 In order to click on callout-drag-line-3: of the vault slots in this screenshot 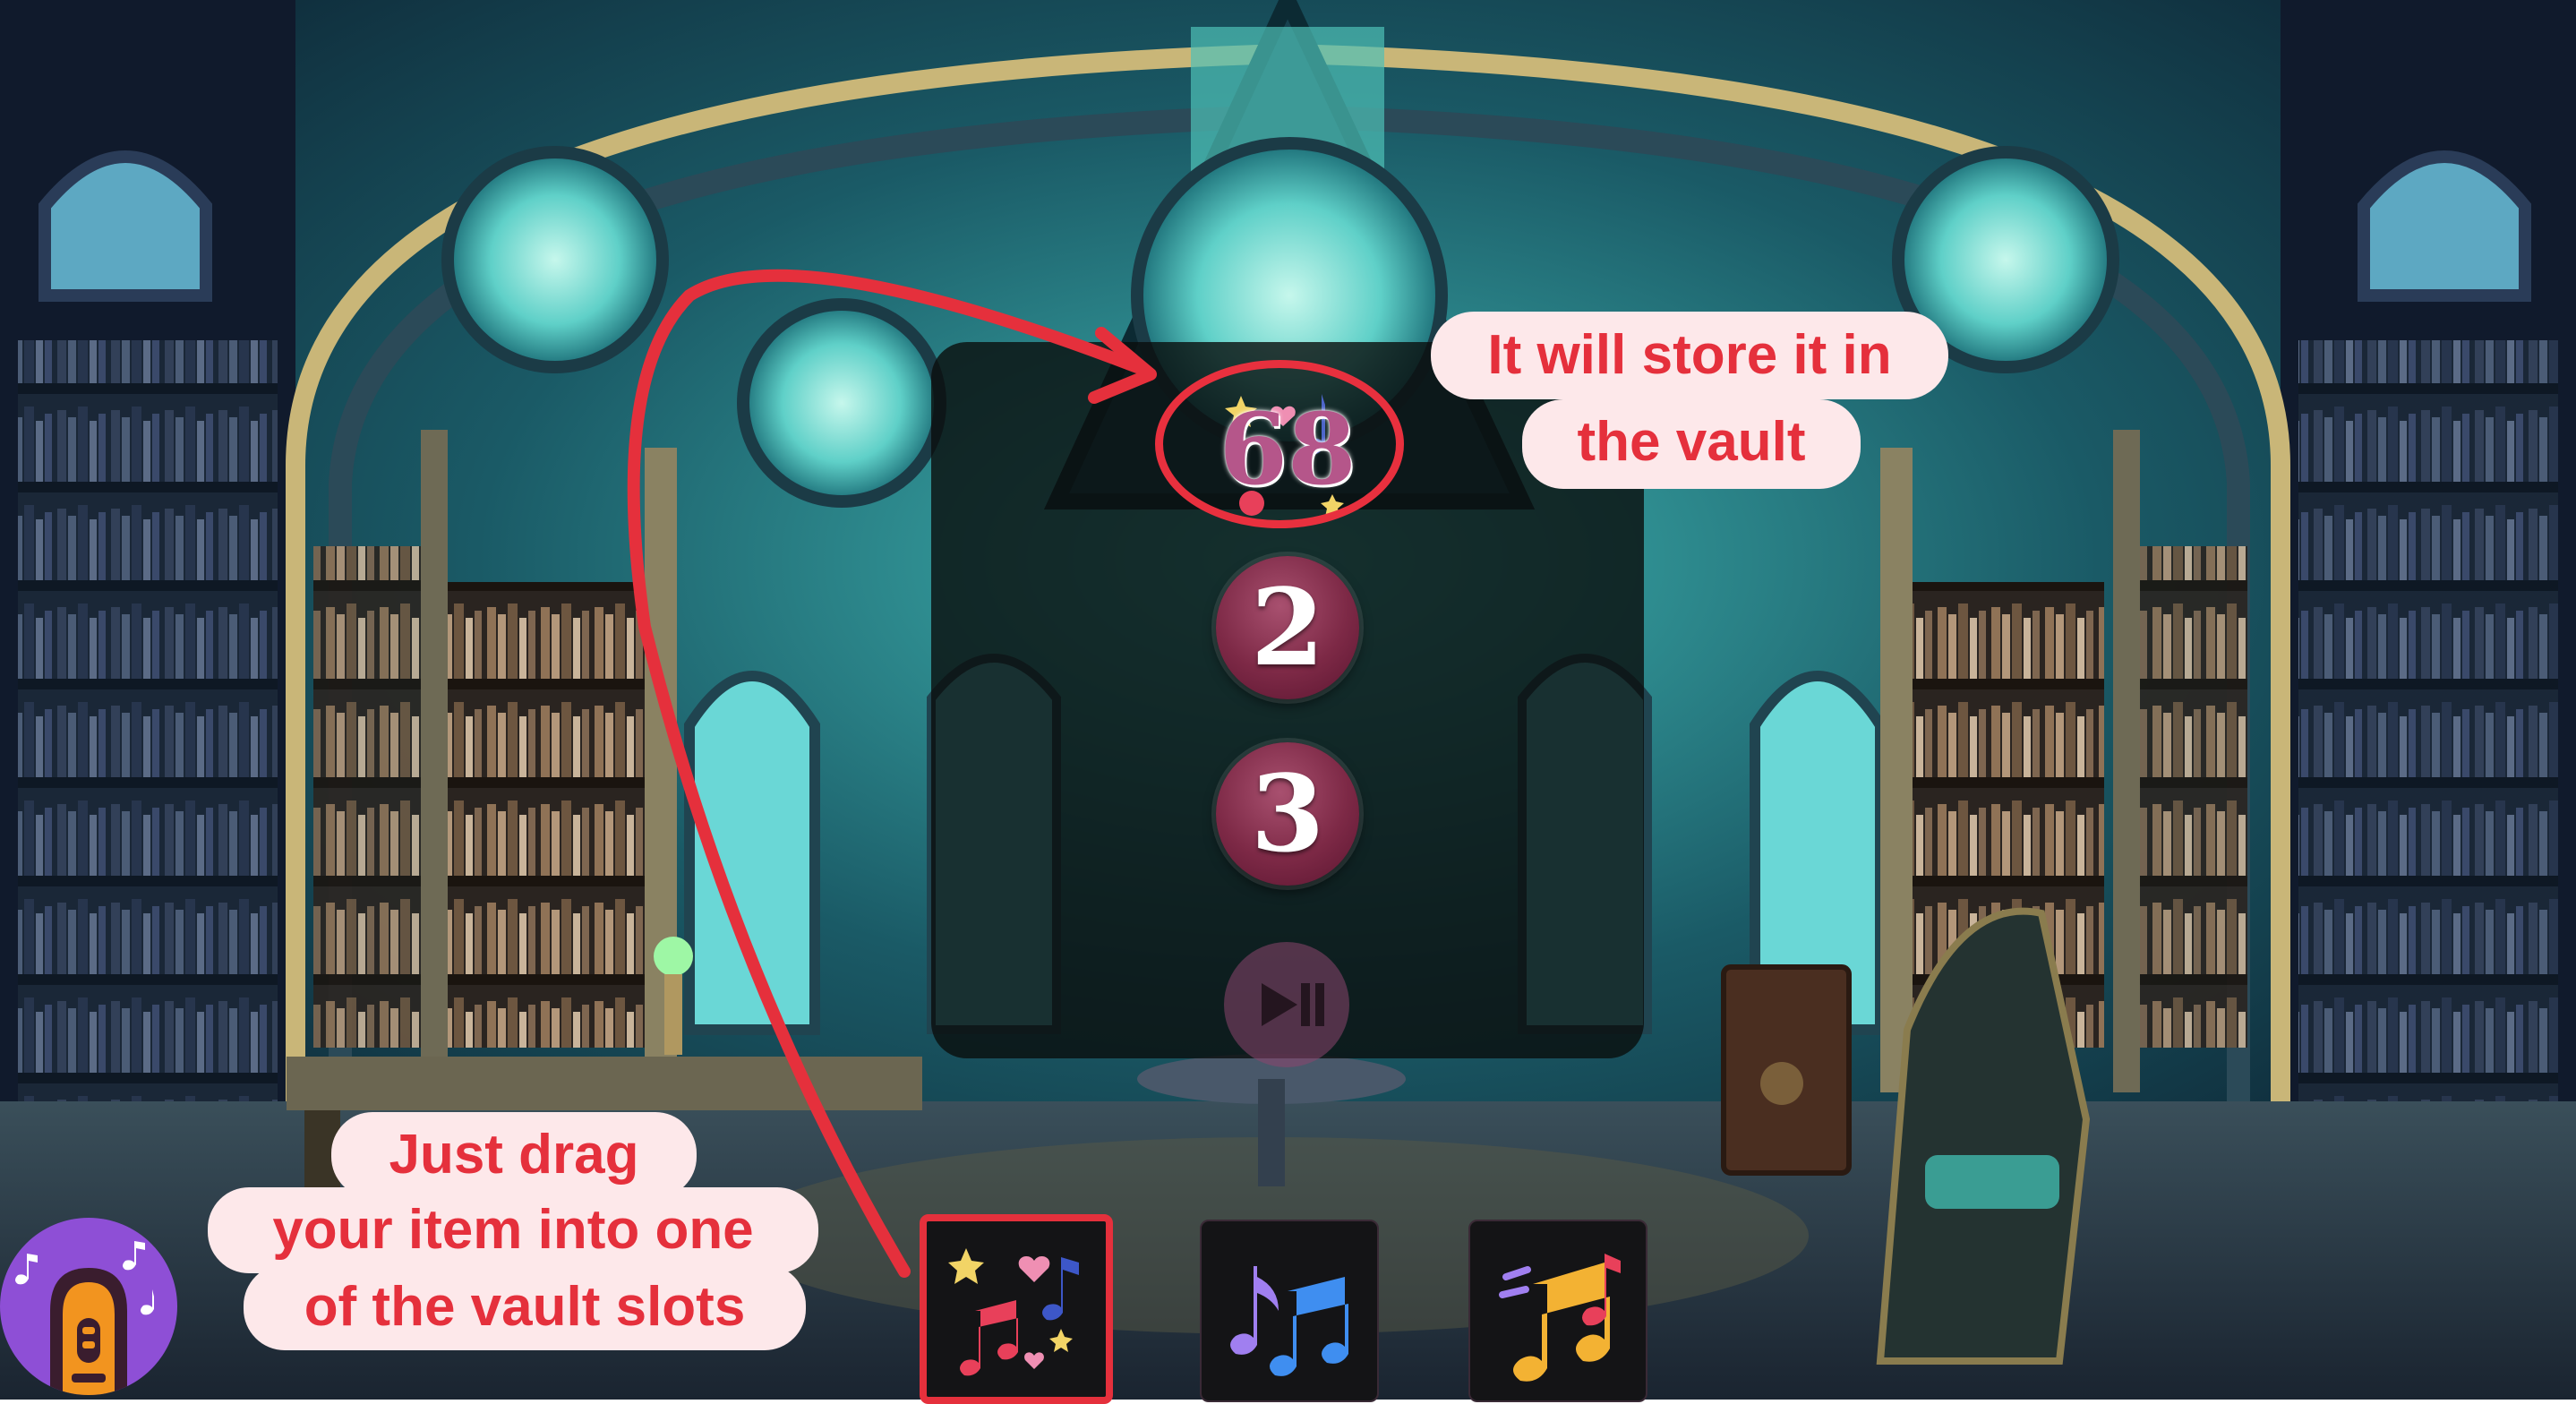, I will do `click(525, 1307)`.